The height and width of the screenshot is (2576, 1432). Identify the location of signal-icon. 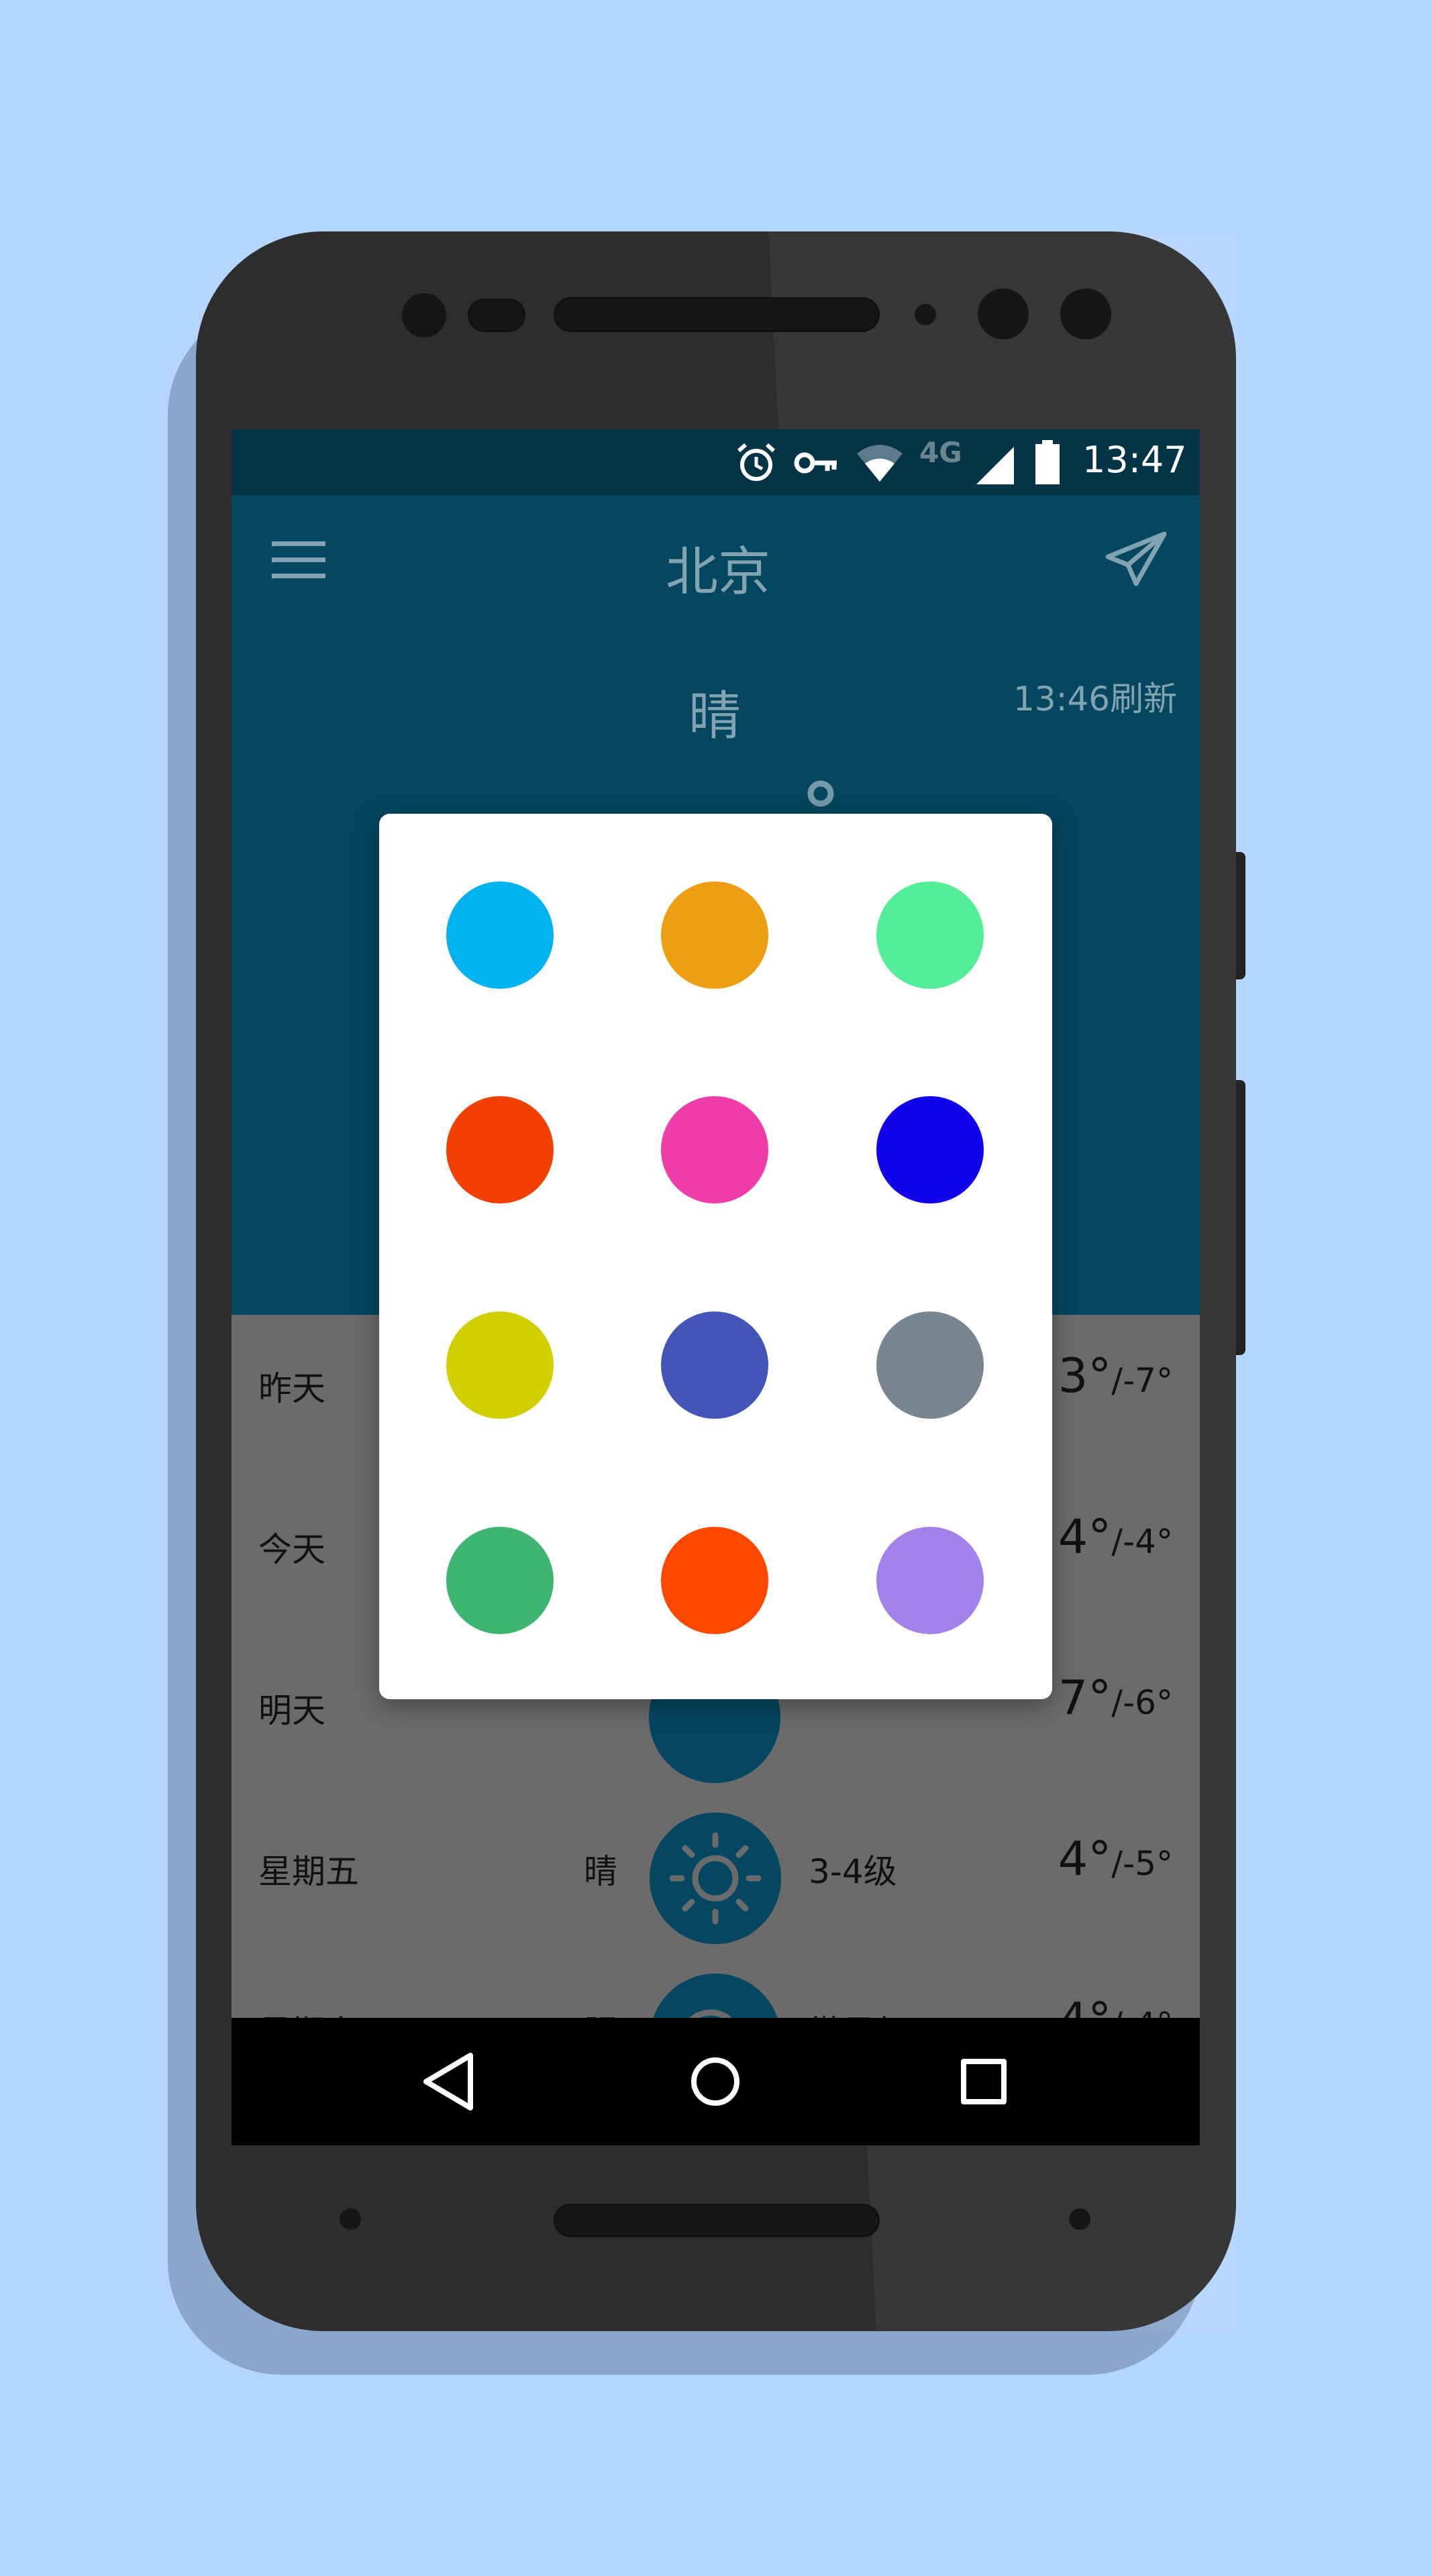
(995, 465).